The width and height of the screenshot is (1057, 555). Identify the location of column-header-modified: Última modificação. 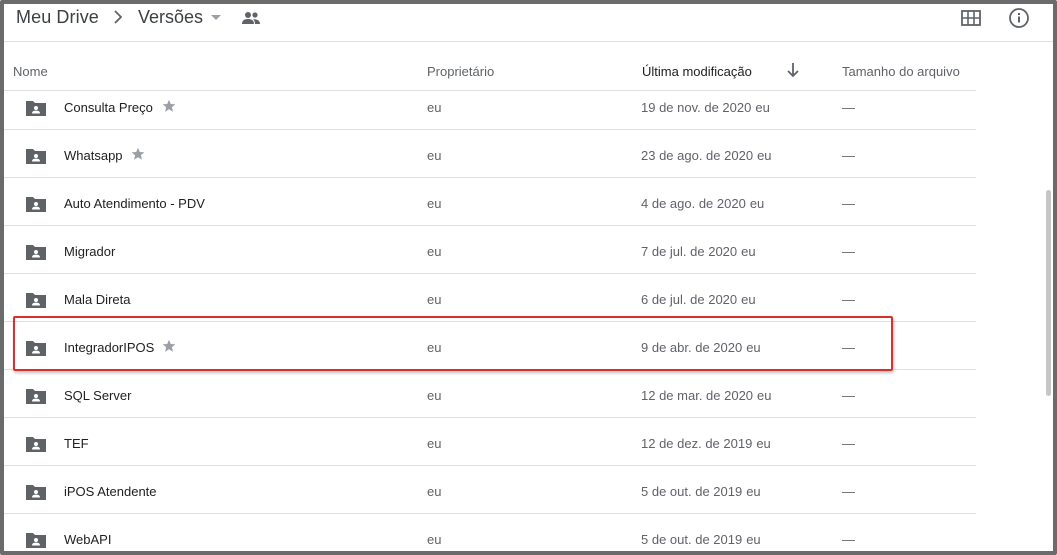
(697, 71).